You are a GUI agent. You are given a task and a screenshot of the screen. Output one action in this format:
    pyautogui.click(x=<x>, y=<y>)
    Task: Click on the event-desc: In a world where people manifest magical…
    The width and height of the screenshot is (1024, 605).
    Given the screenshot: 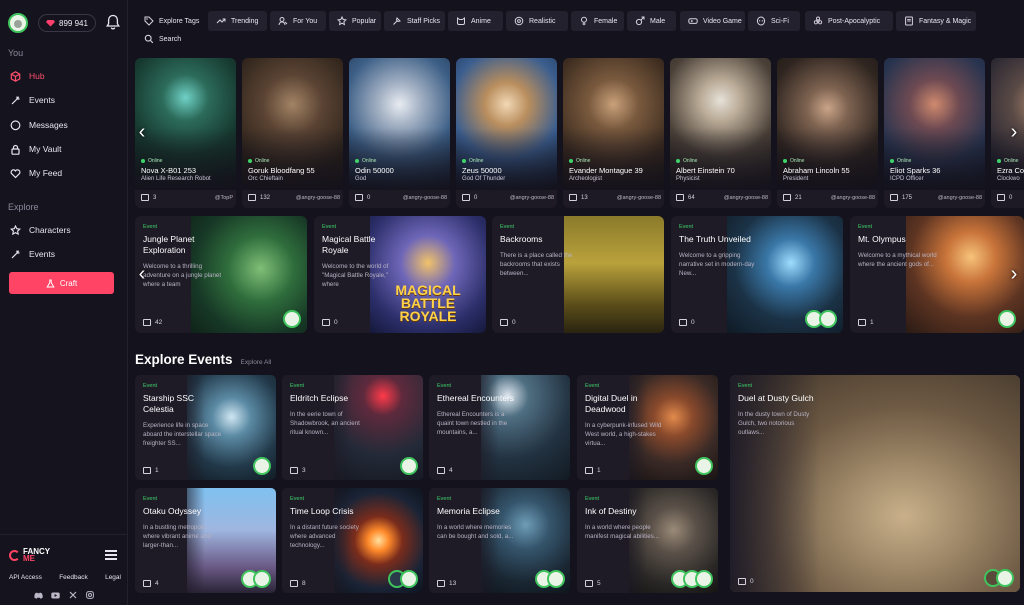 What is the action you would take?
    pyautogui.click(x=622, y=532)
    